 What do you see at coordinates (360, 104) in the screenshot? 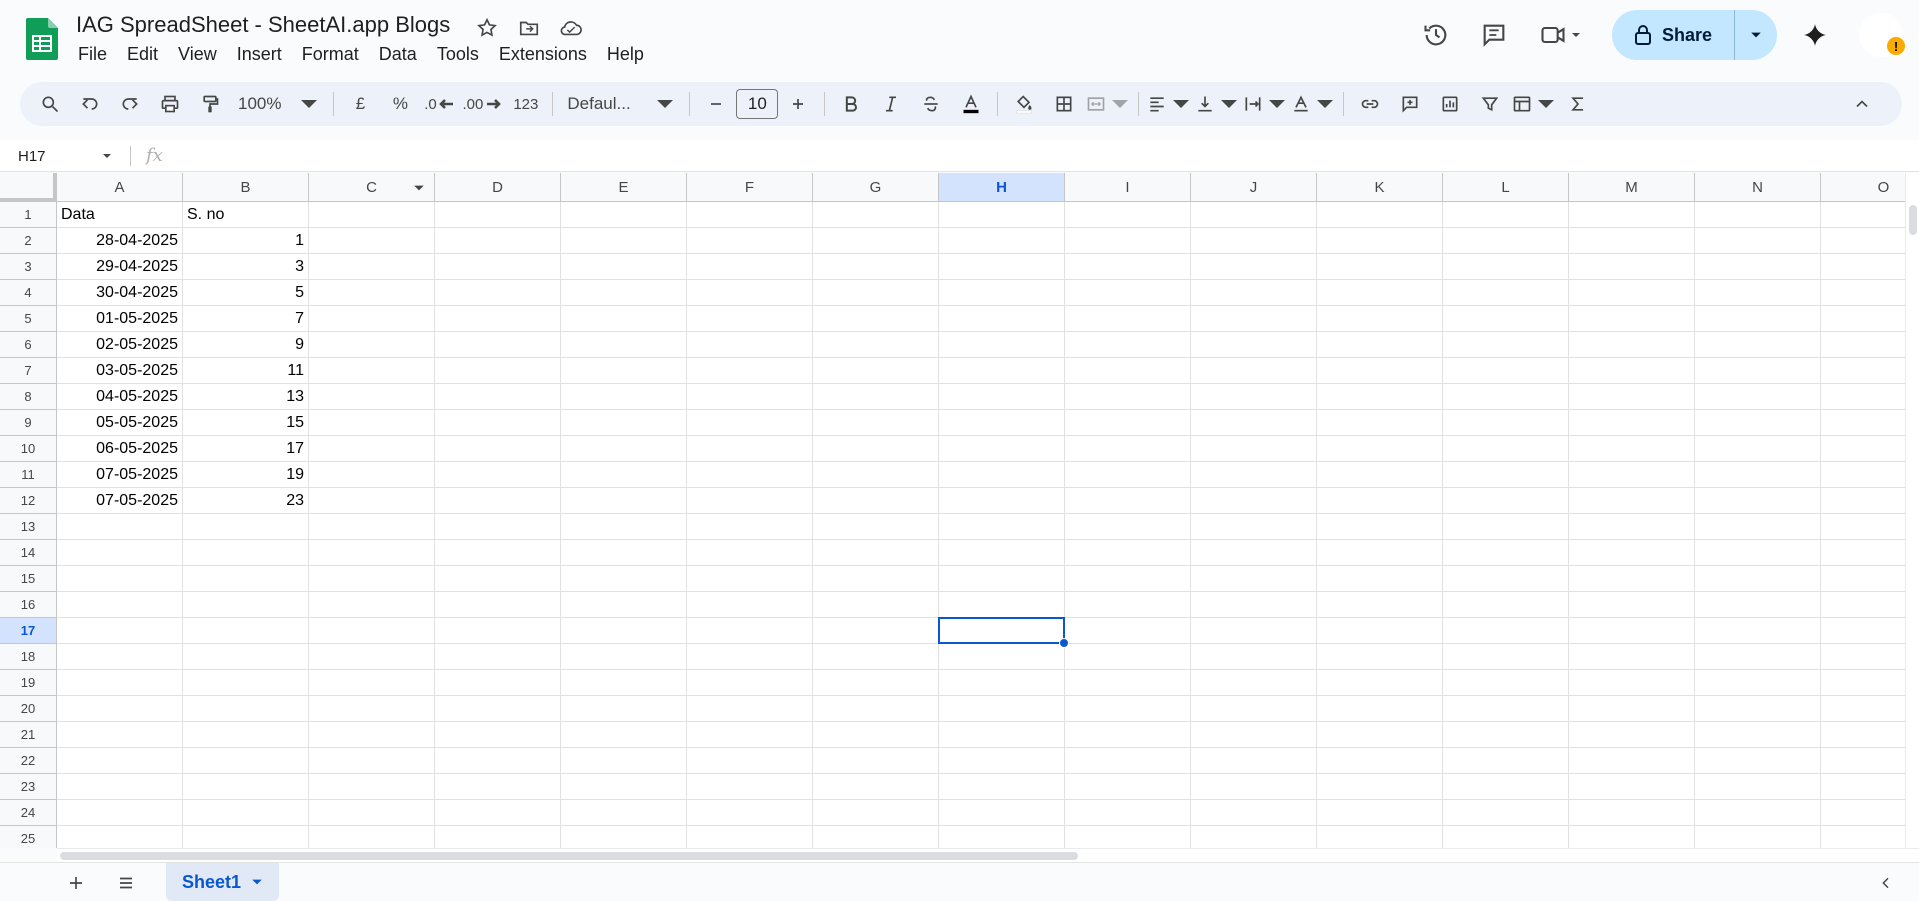
I see `format-currency-button: £` at bounding box center [360, 104].